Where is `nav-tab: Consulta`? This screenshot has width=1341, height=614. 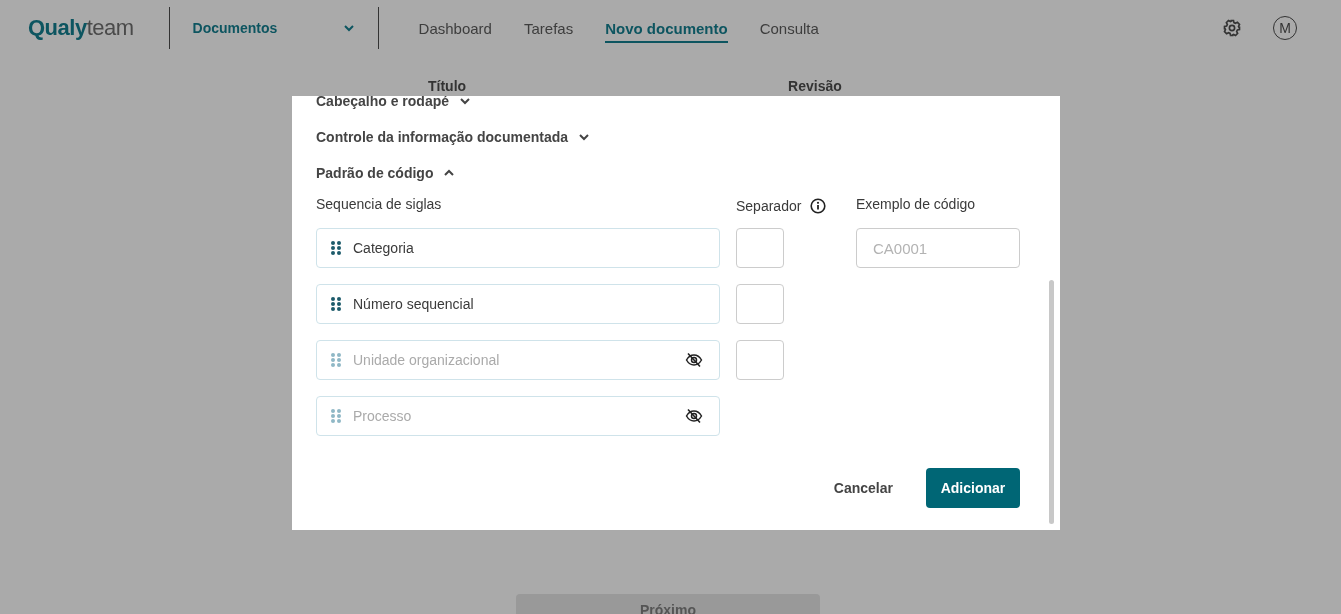 nav-tab: Consulta is located at coordinates (789, 28).